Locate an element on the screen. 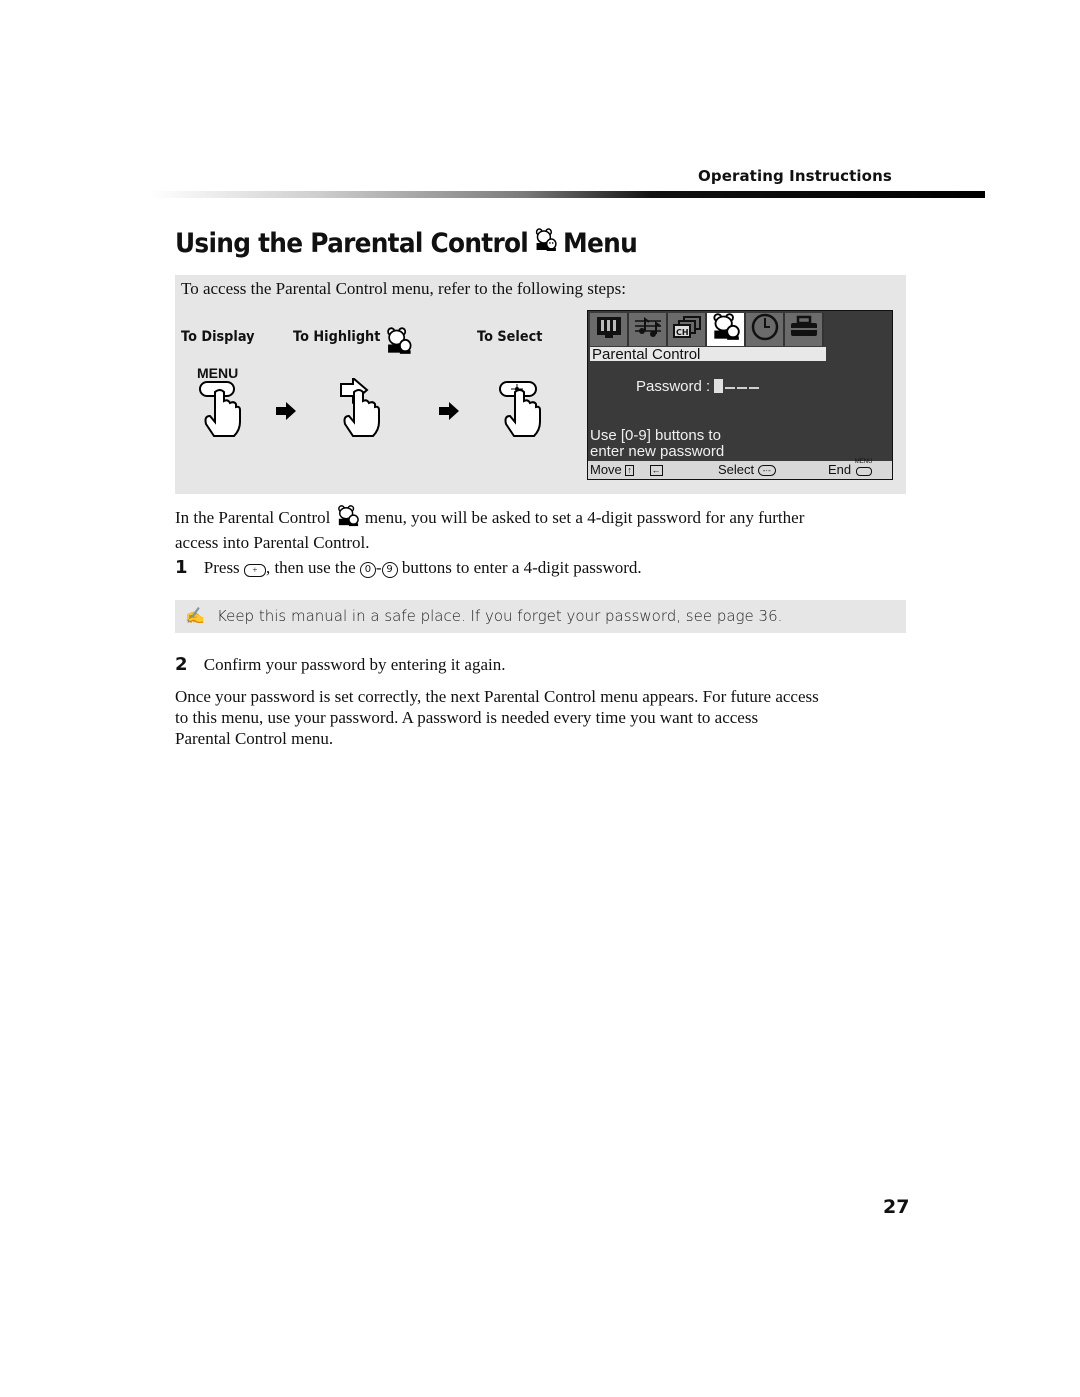 The image size is (1080, 1397). osd-tab-setup is located at coordinates (804, 329).